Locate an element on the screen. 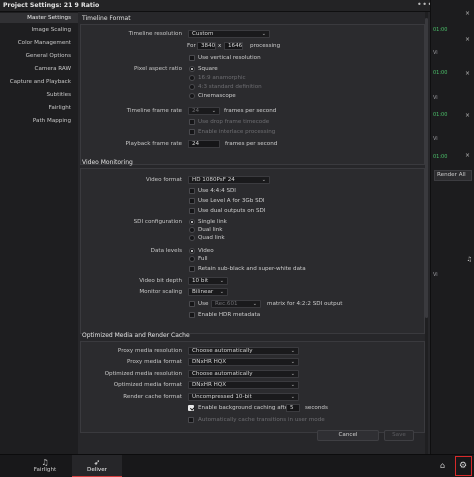 This screenshot has height=477, width=474. opt-res-dropdown: Choose automatically ⌄ is located at coordinates (243, 374).